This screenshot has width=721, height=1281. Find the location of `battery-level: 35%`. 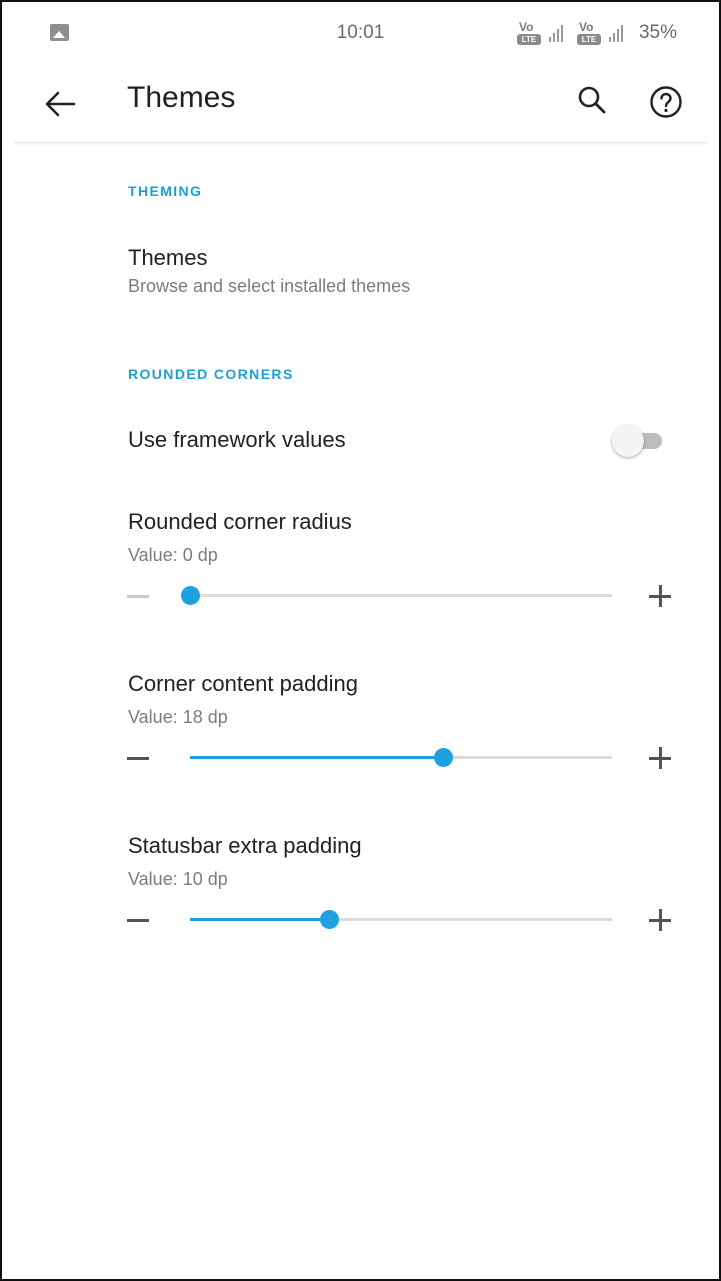

battery-level: 35% is located at coordinates (657, 32).